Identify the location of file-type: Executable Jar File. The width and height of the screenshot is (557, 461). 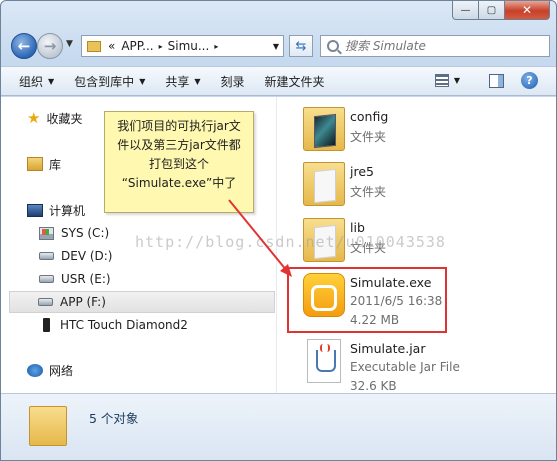
(405, 367).